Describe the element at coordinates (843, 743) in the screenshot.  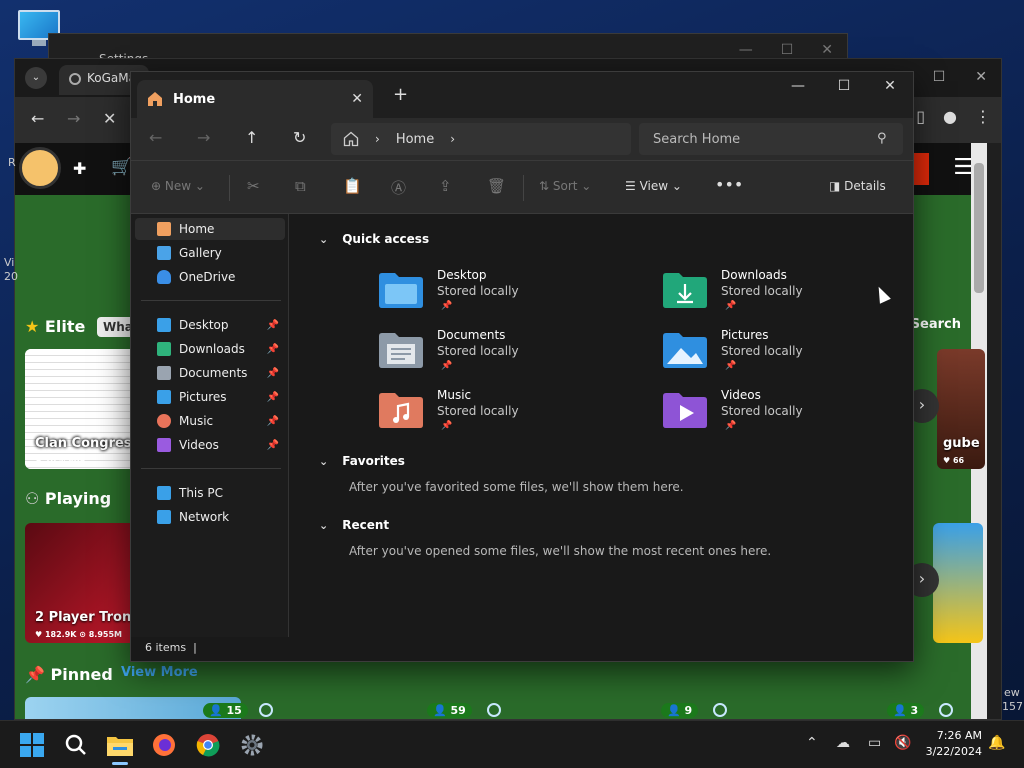
I see `onedrive-offline-icon: ☁` at that location.